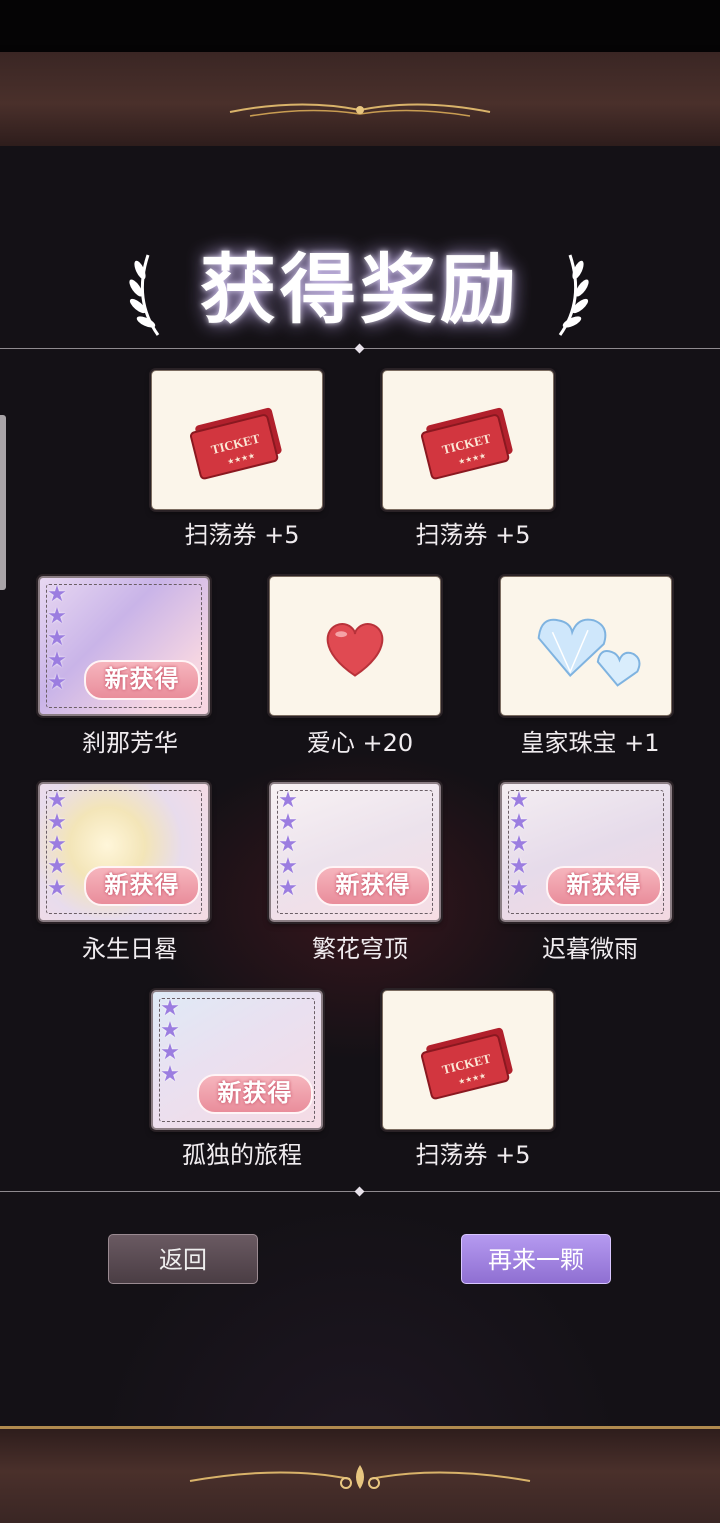  Describe the element at coordinates (586, 852) in the screenshot. I see `reward-card-outfit-4: ★ ★ ★ ★ ★ 新获得` at that location.